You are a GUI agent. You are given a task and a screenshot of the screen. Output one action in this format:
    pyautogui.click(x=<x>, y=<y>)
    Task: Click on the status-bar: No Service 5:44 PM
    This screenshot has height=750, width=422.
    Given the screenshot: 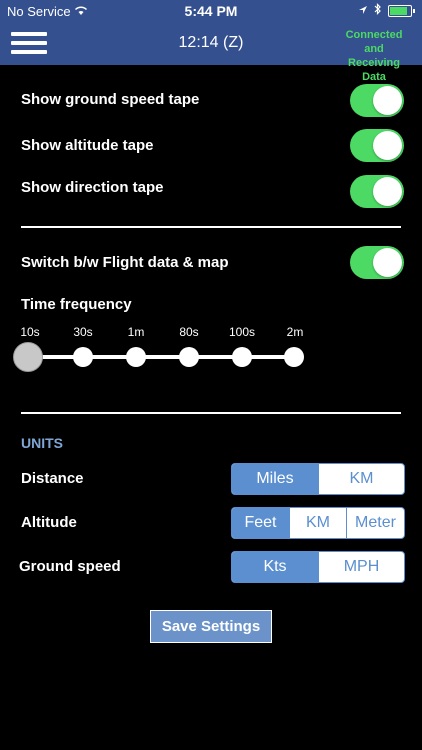 What is the action you would take?
    pyautogui.click(x=211, y=11)
    